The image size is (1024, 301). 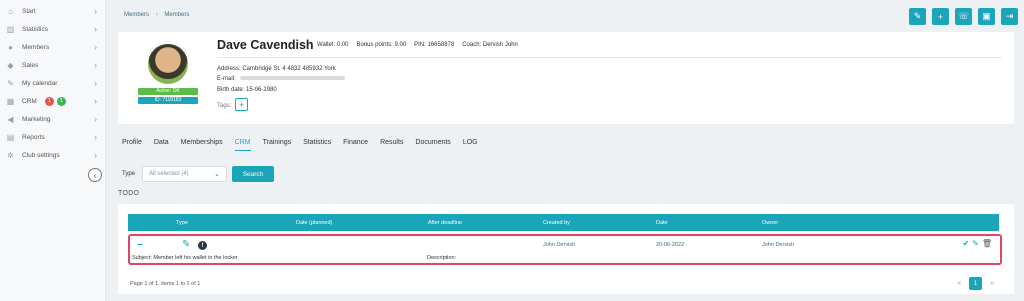 I want to click on header-actions: ✎ + ☏ ▣ ⇥, so click(x=963, y=16).